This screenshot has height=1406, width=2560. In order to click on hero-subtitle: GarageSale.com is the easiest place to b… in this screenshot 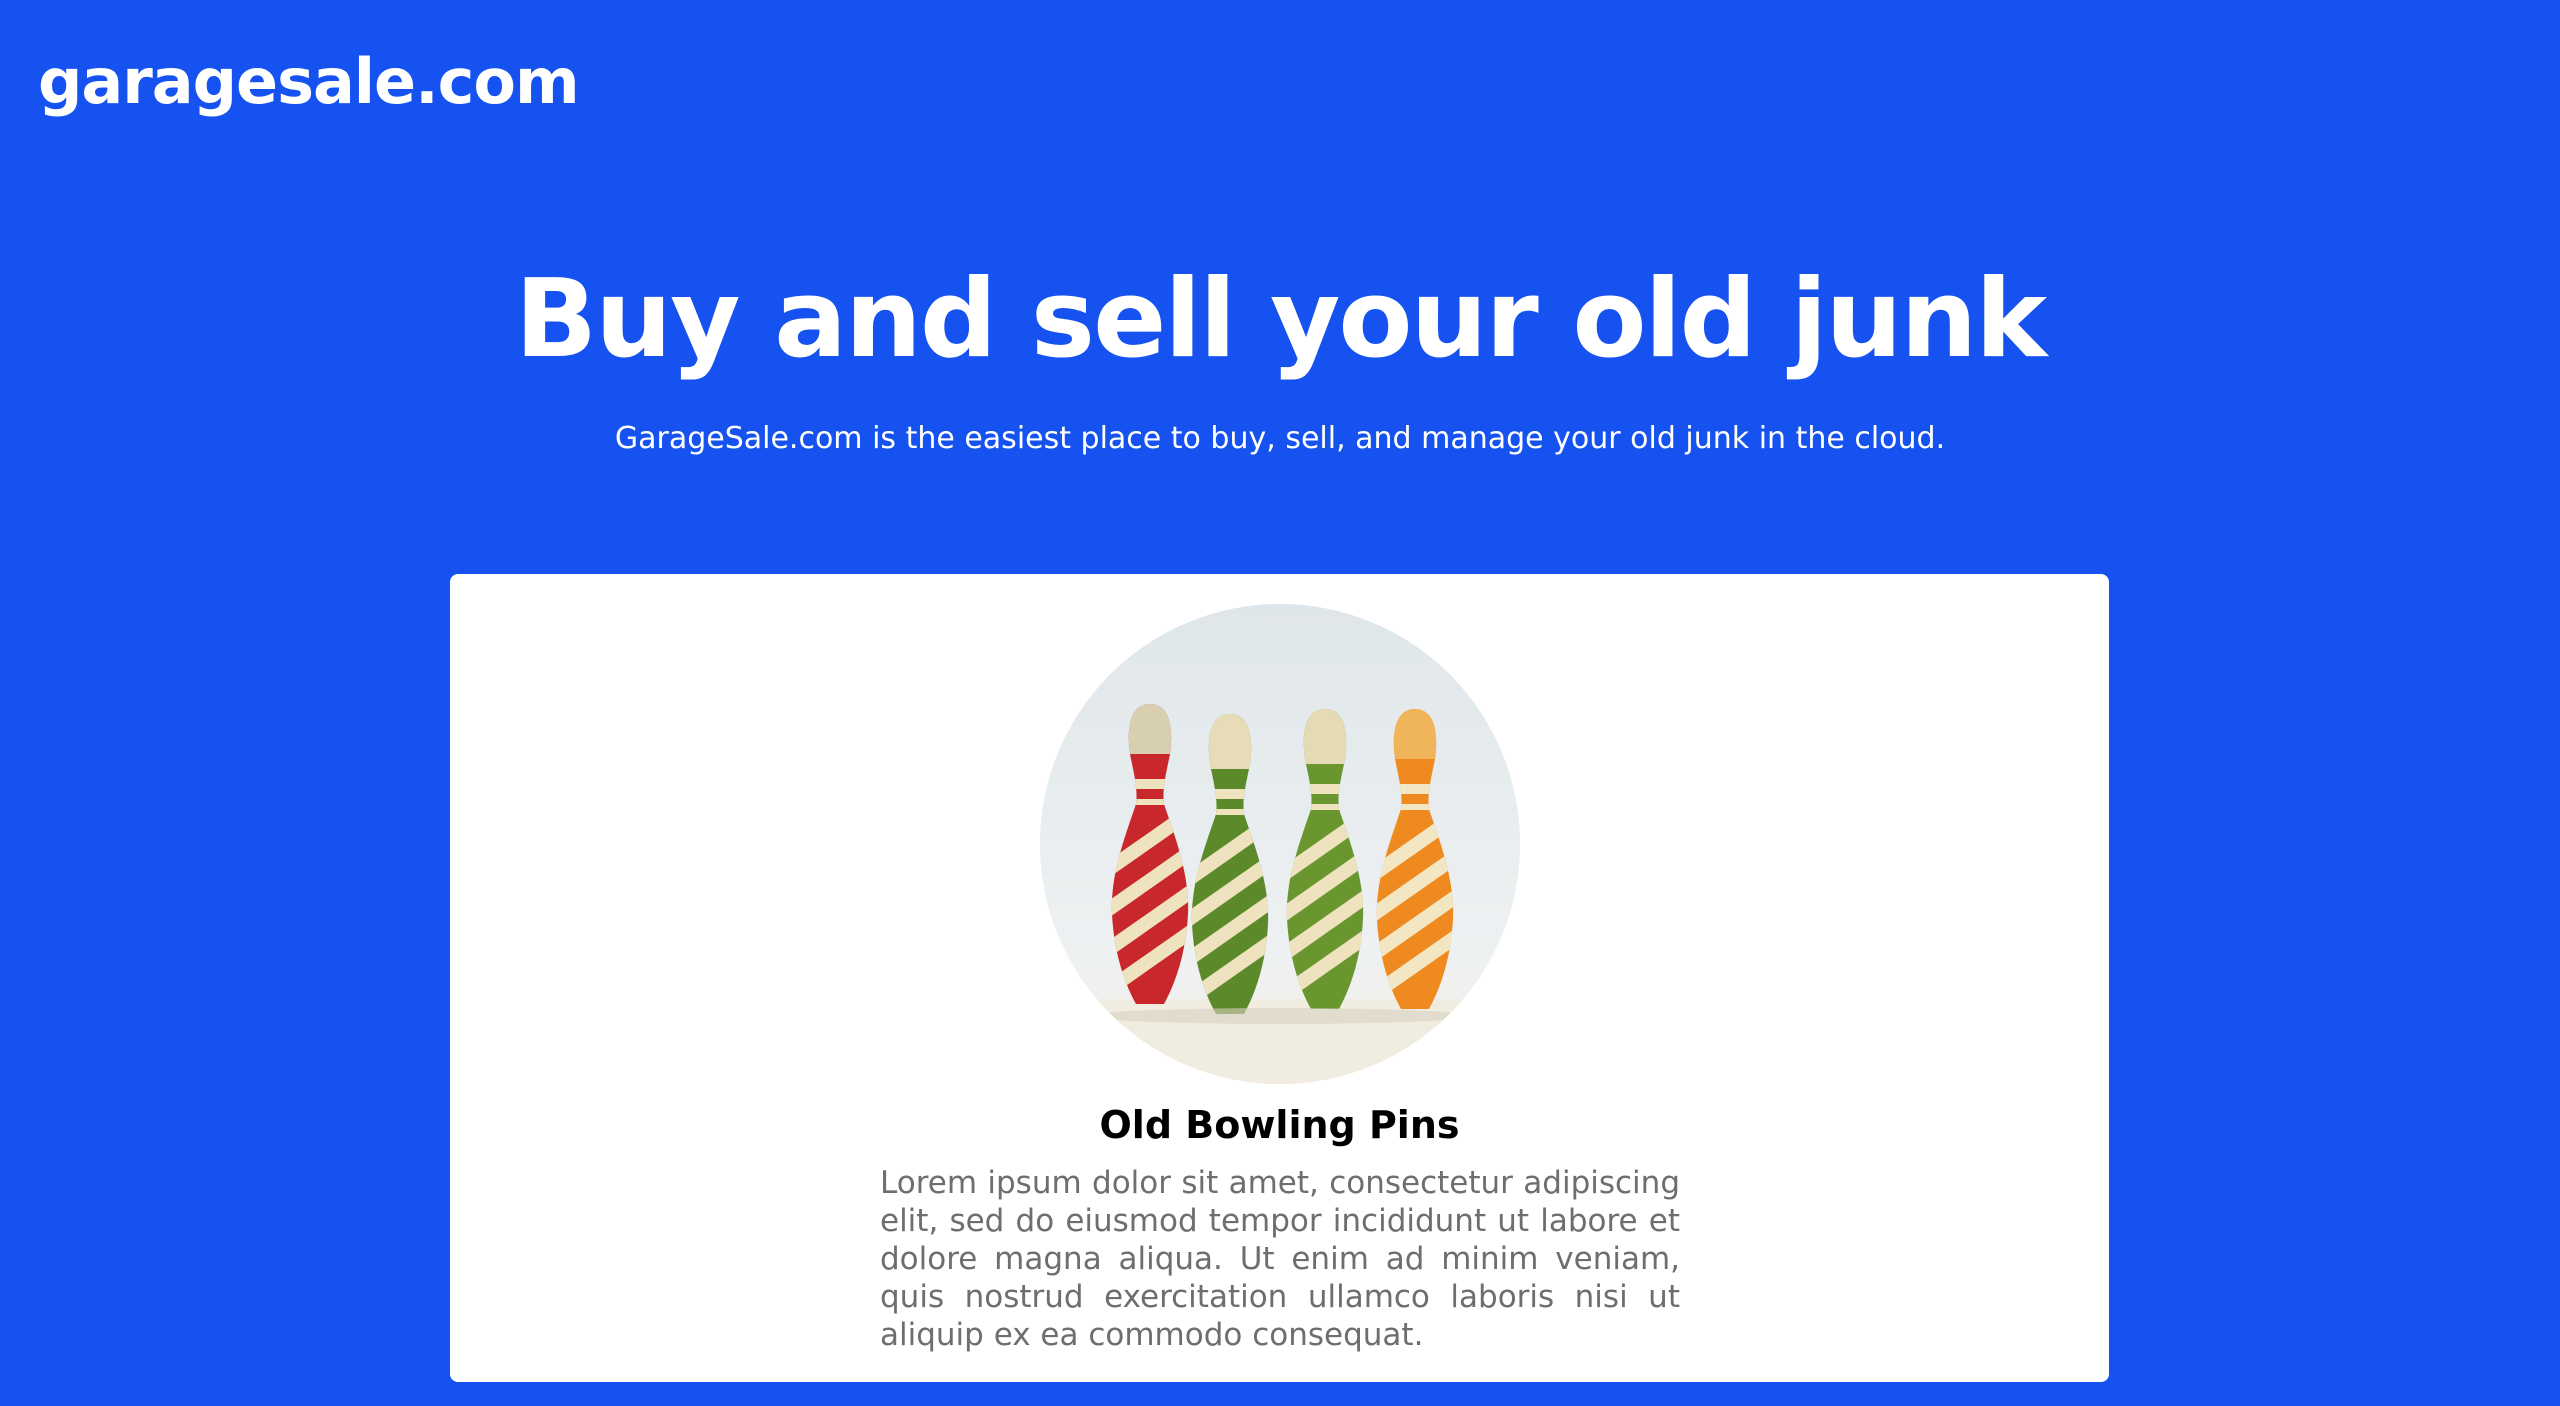, I will do `click(1280, 438)`.